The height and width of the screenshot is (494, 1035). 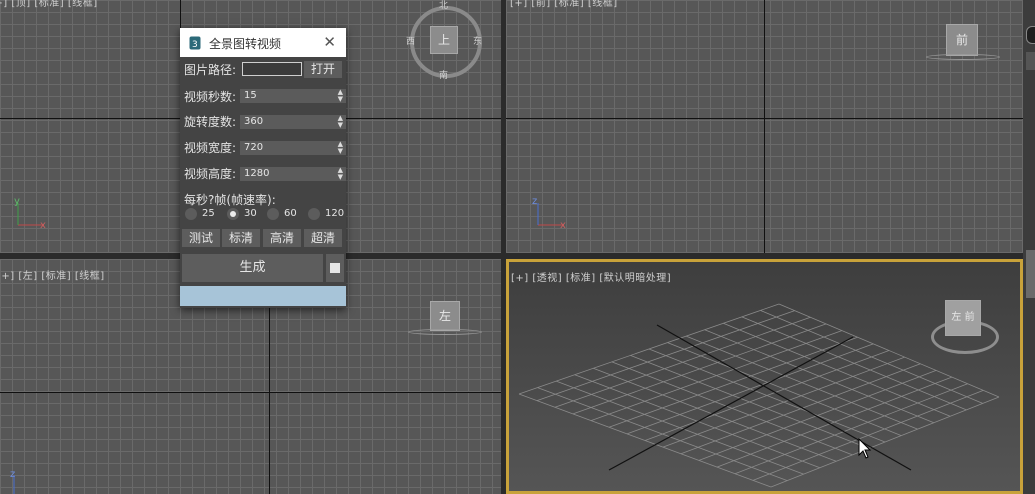 What do you see at coordinates (250, 213) in the screenshot?
I see `fps-option-label: 30` at bounding box center [250, 213].